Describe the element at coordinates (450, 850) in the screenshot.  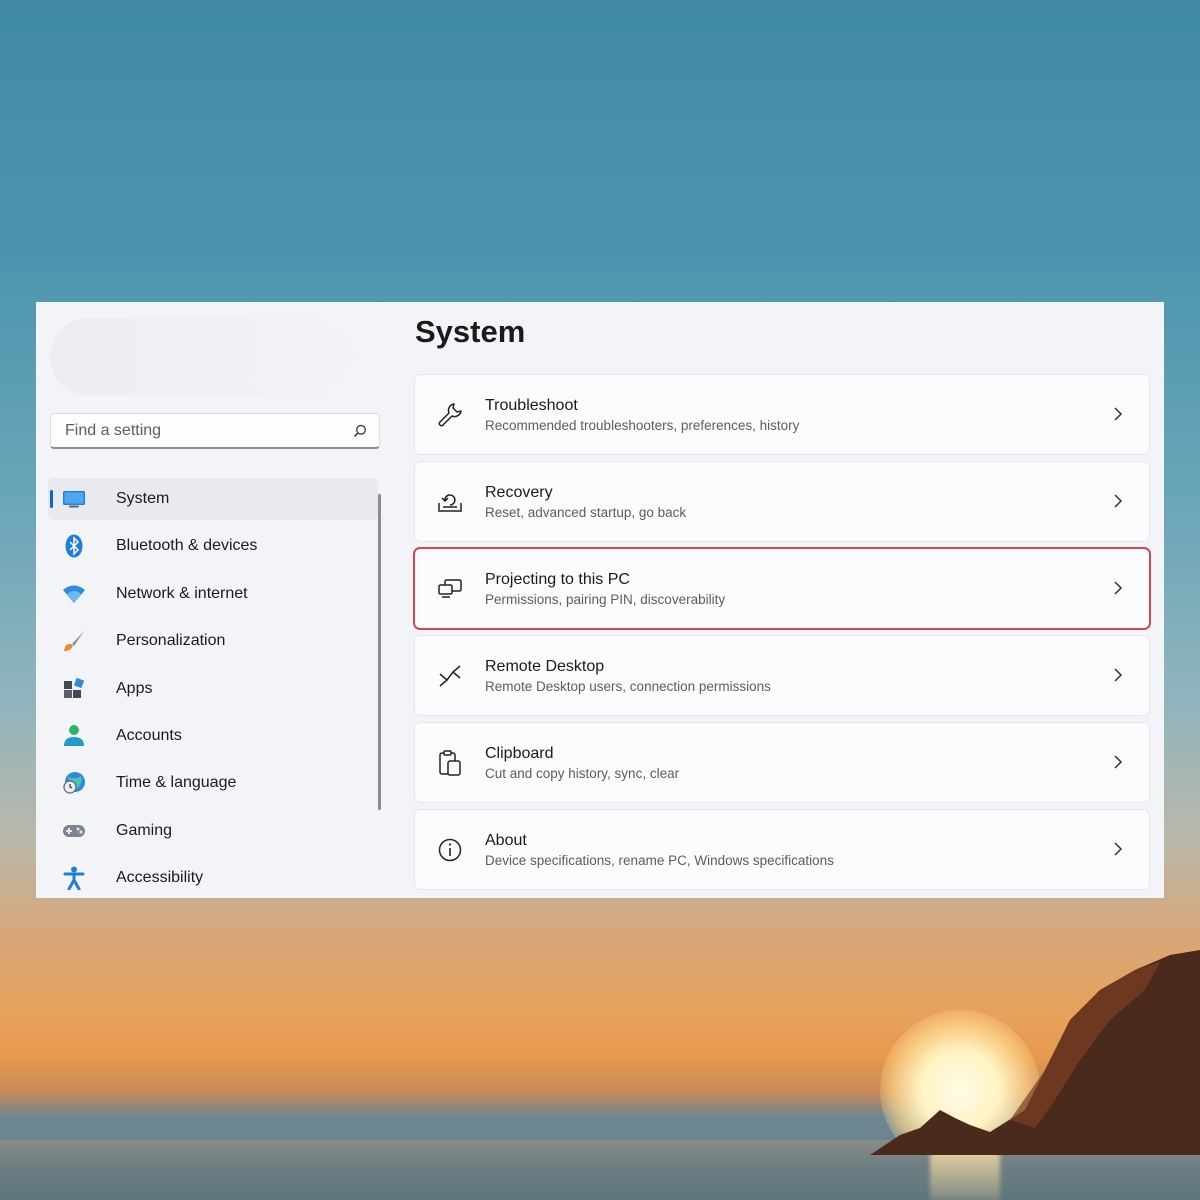
I see `info-icon` at that location.